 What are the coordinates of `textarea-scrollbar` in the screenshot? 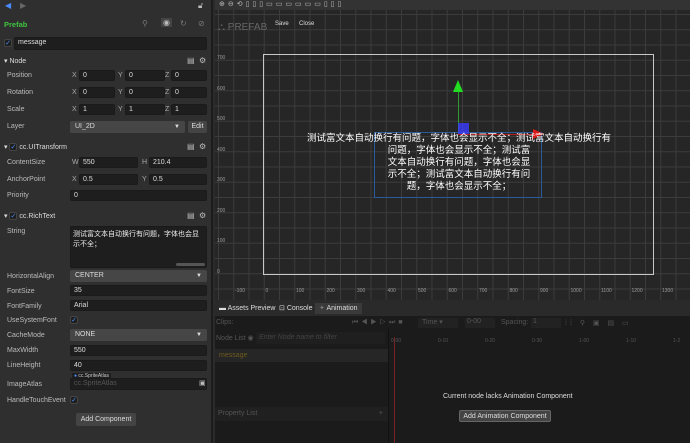 It's located at (190, 264).